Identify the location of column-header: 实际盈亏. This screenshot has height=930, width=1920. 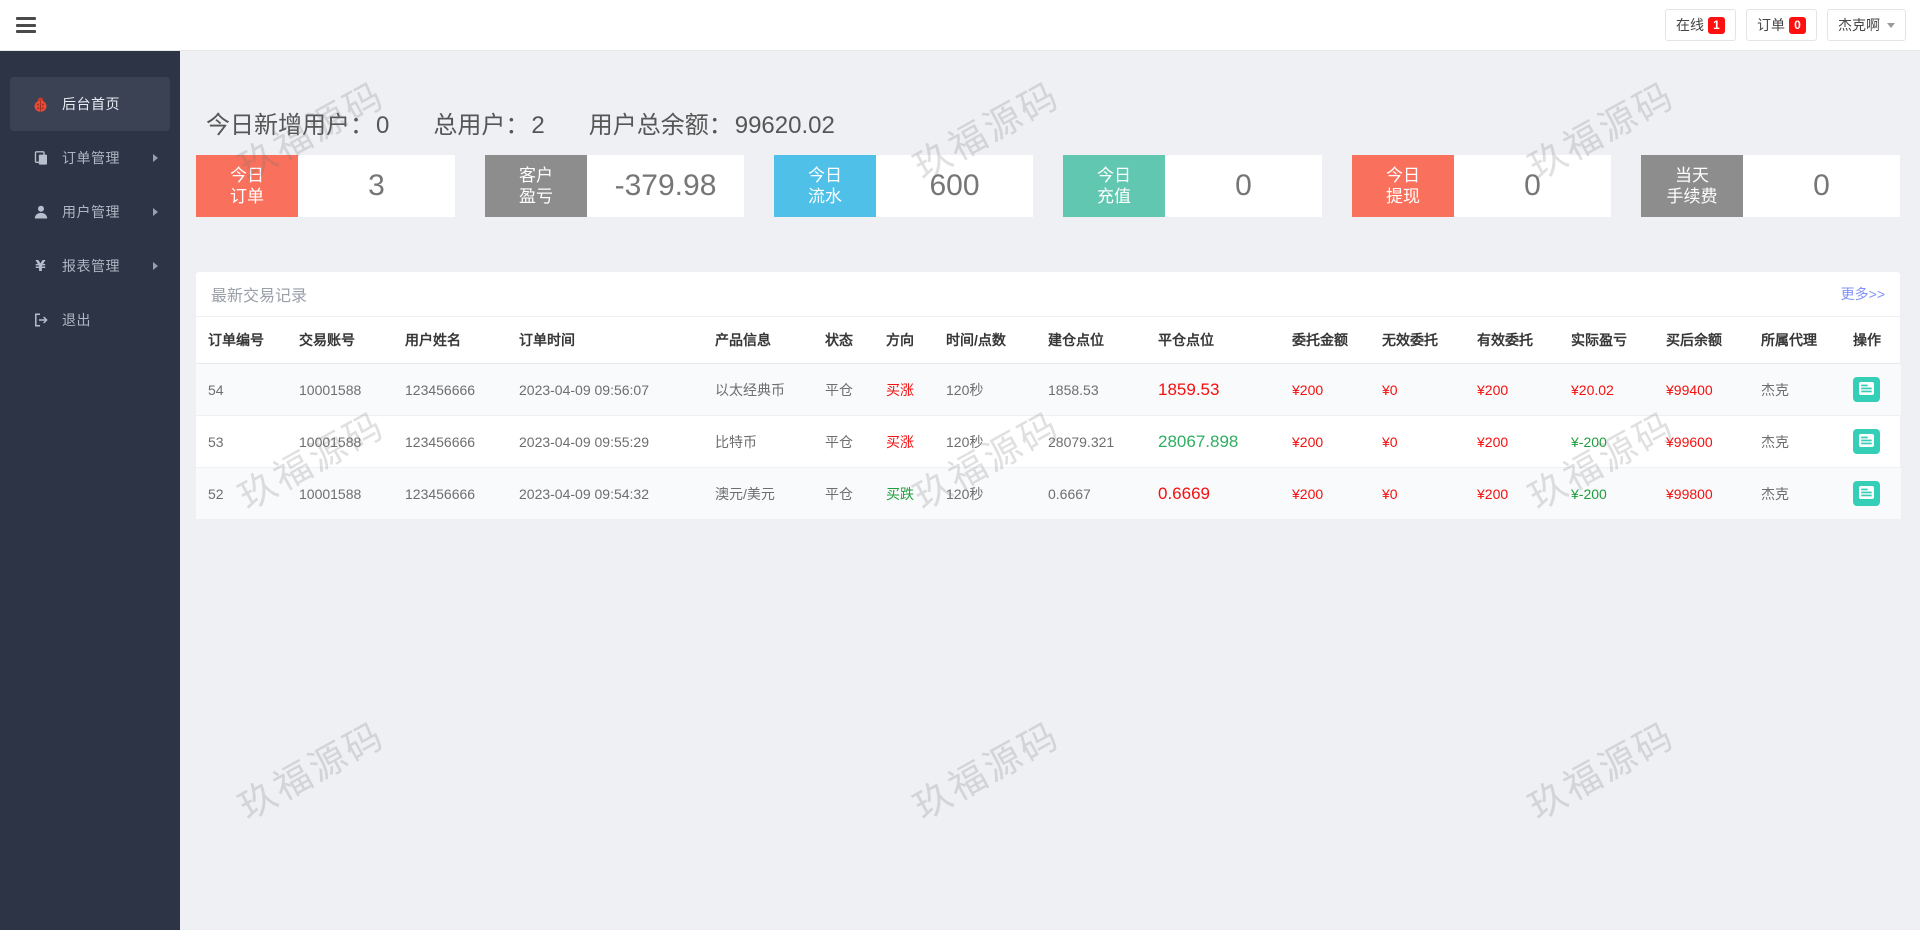
(1610, 340).